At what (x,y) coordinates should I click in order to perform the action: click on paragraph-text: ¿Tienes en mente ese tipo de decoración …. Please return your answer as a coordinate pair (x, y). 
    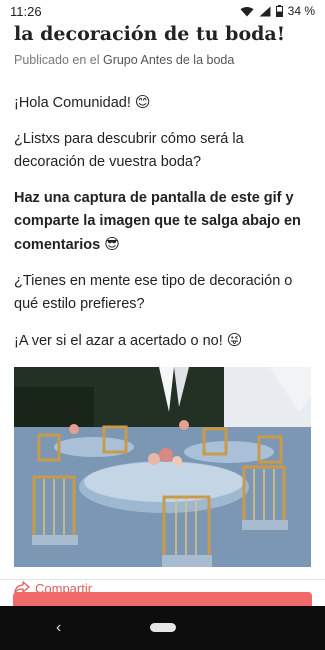
    Looking at the image, I should click on (153, 292).